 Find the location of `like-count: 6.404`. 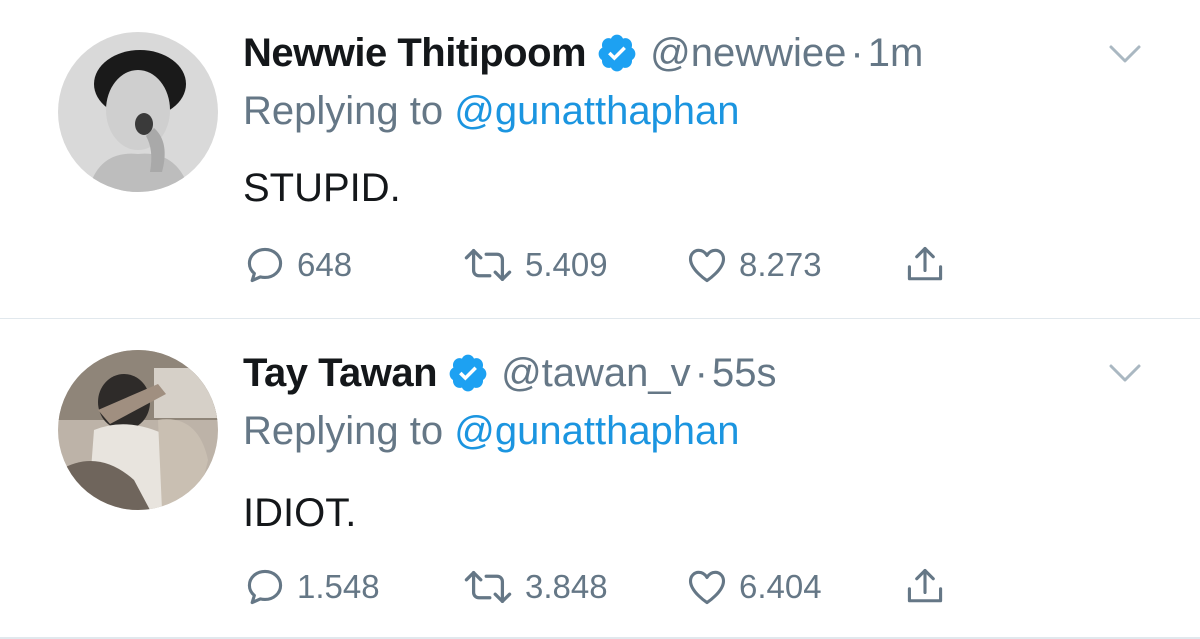

like-count: 6.404 is located at coordinates (780, 586).